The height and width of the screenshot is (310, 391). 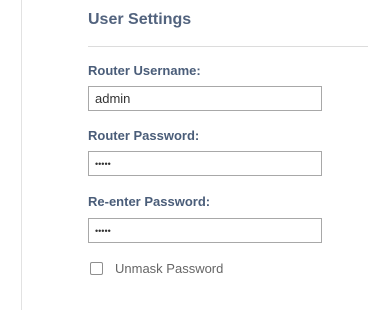 I want to click on unmask-password-option: Unmask Password, so click(x=155, y=268).